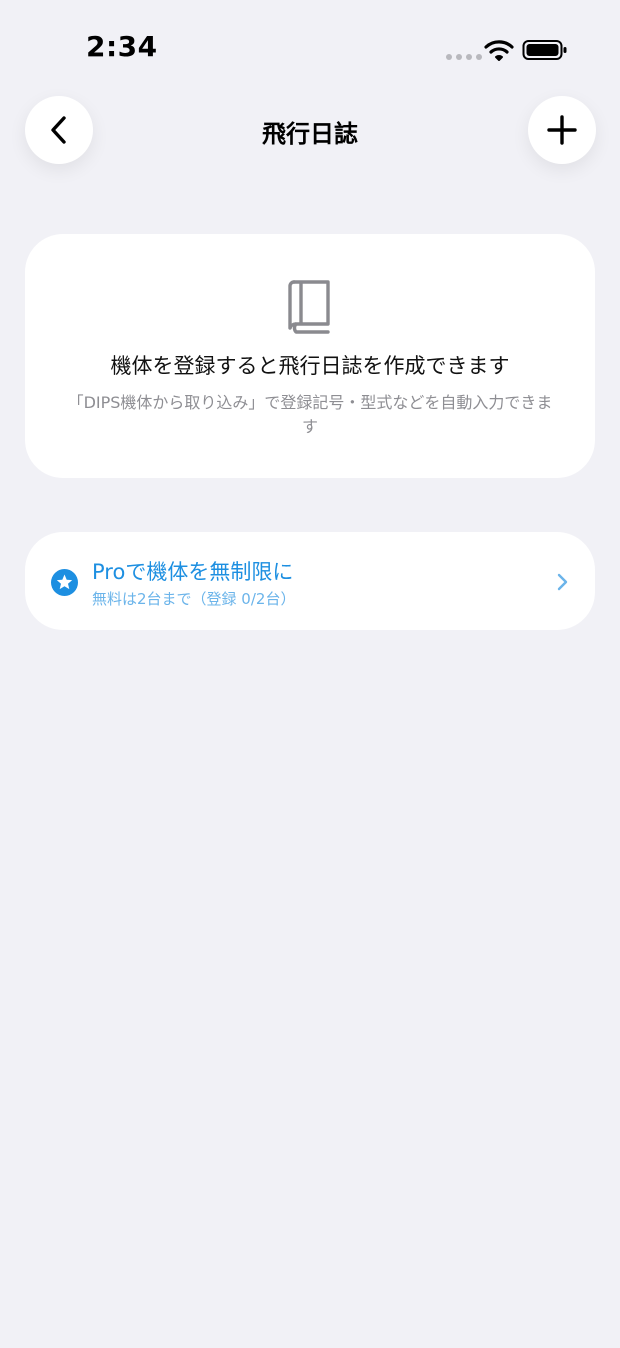 This screenshot has width=620, height=1348. Describe the element at coordinates (64, 582) in the screenshot. I see `star-badge-icon` at that location.